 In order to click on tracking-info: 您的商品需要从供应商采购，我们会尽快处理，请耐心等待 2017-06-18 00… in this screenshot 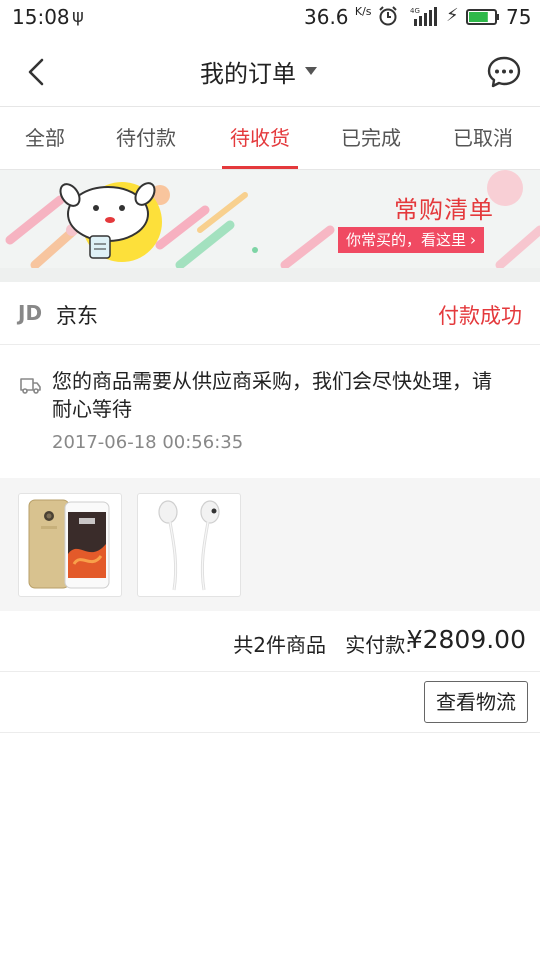, I will do `click(270, 411)`.